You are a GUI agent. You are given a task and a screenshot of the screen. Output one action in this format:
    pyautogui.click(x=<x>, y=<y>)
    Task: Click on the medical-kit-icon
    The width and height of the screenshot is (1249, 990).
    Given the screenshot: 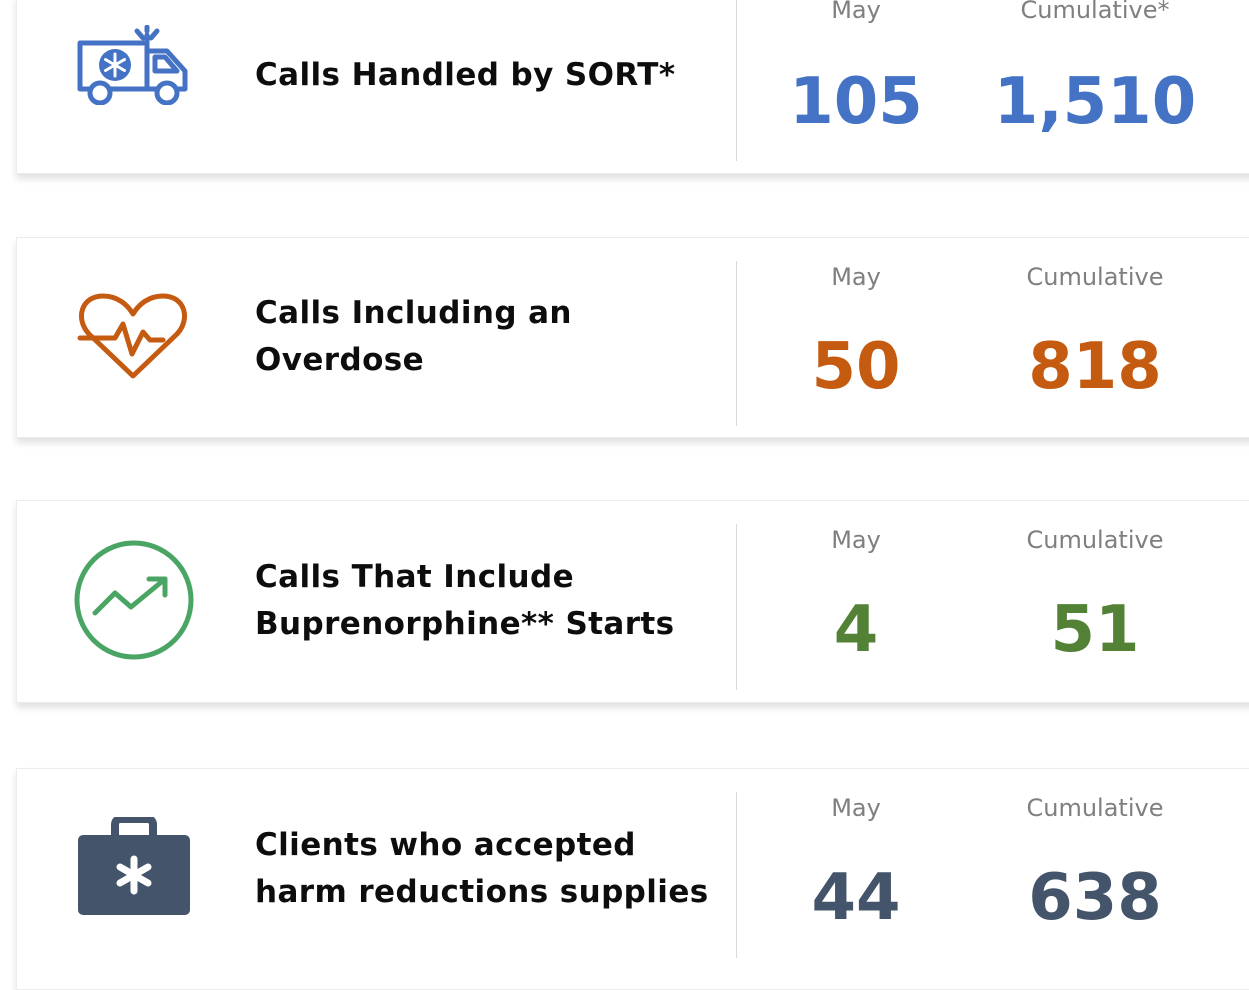 What is the action you would take?
    pyautogui.click(x=134, y=866)
    